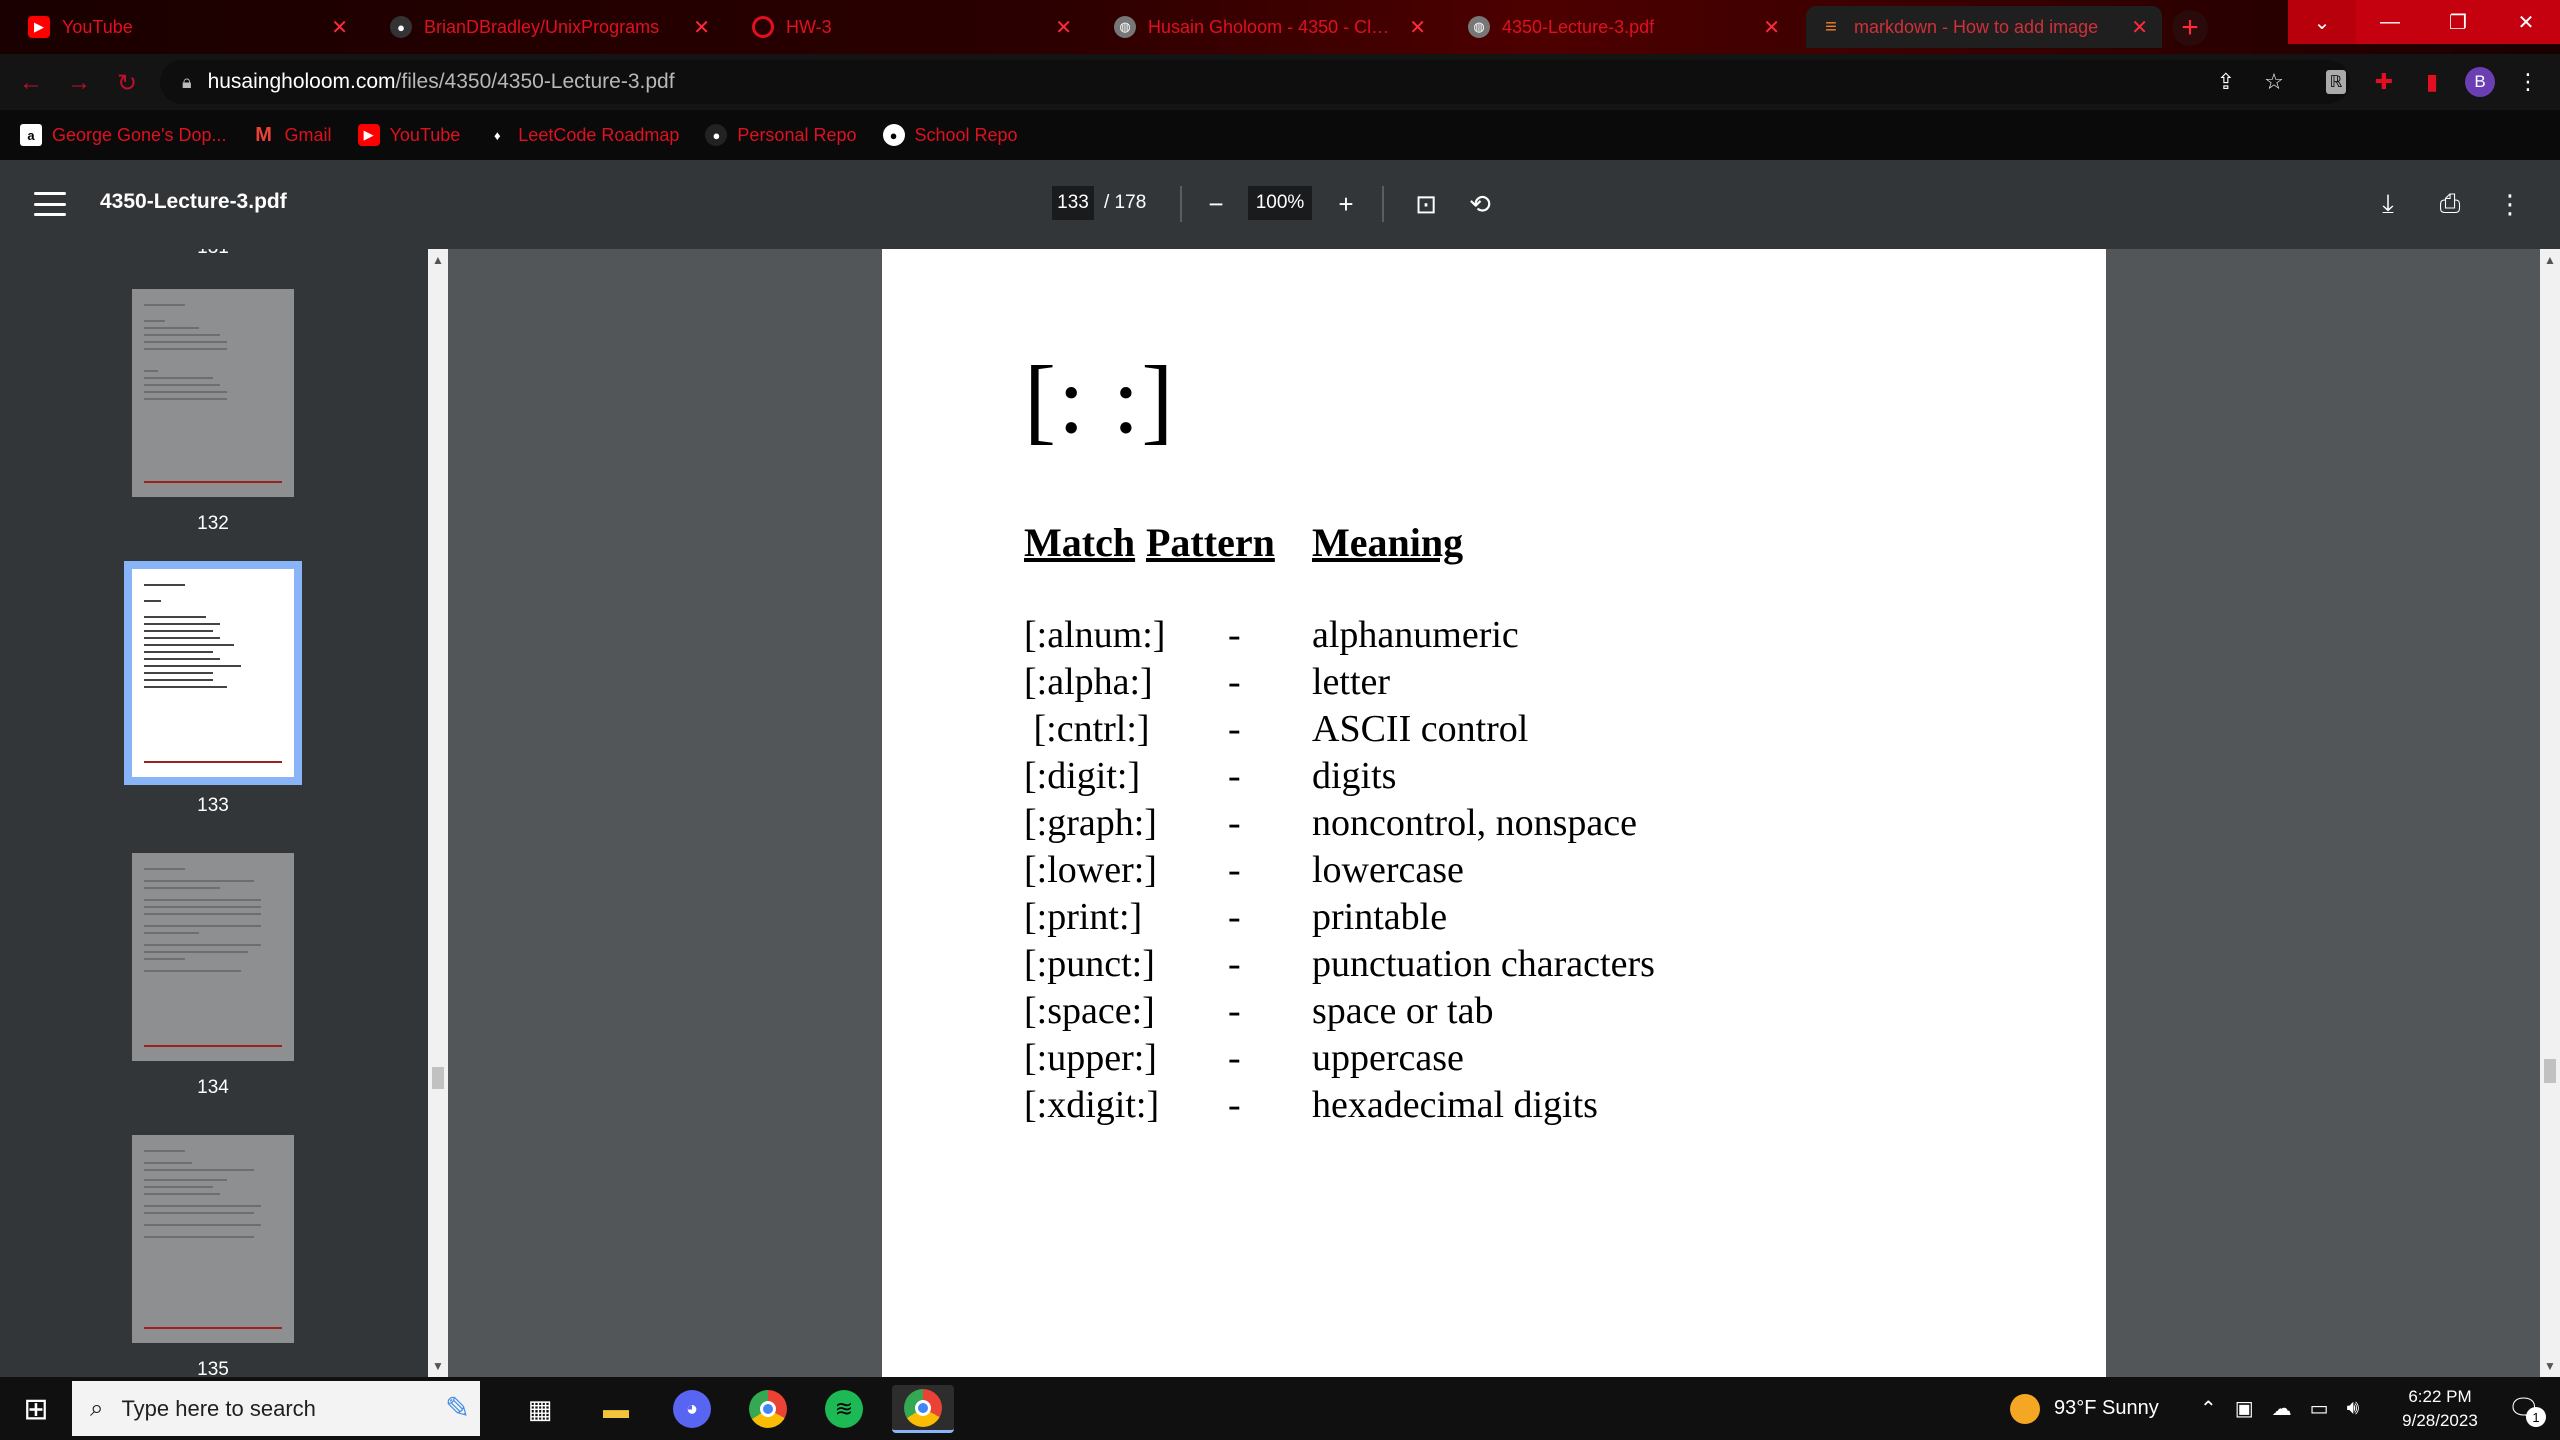  Describe the element at coordinates (2384, 82) in the screenshot. I see `puzzle-extensions-icon: ✚` at that location.